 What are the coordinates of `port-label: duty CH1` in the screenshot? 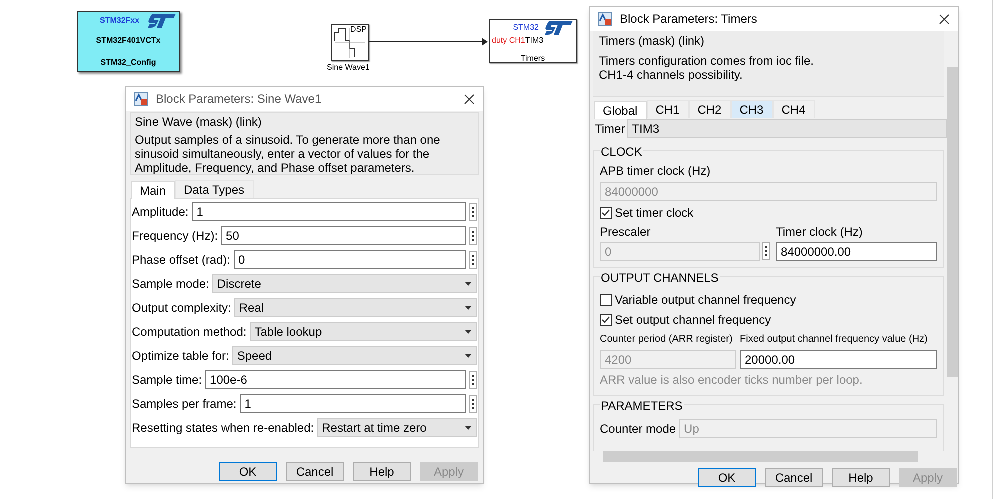 It's located at (509, 41).